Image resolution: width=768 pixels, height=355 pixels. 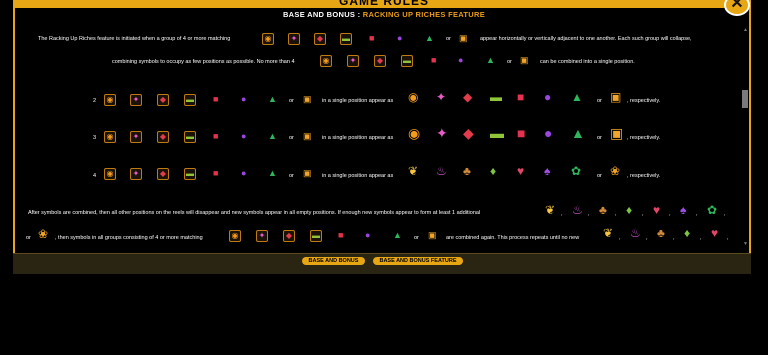 I want to click on triple-star-icon: ✦, so click(x=442, y=133).